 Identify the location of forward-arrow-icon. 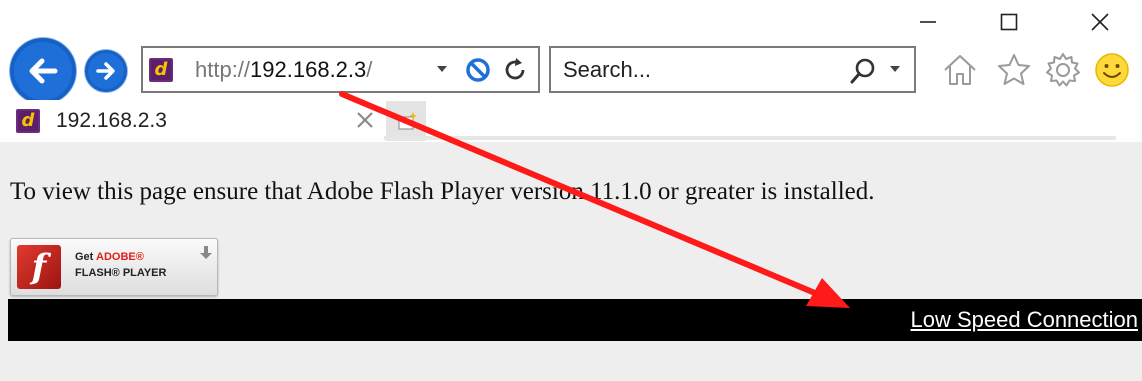
(105, 71).